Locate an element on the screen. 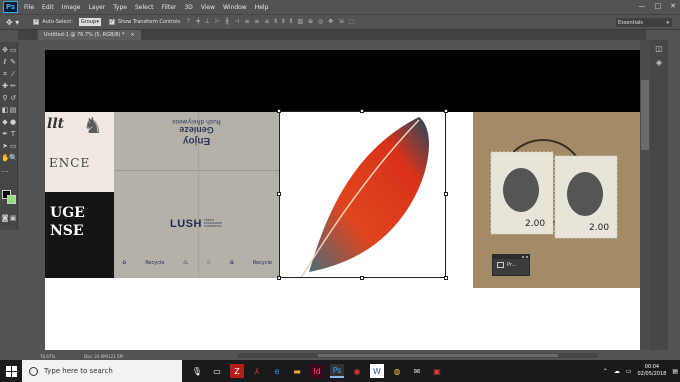 The height and width of the screenshot is (382, 680). app-red-icon: ◉ is located at coordinates (357, 371).